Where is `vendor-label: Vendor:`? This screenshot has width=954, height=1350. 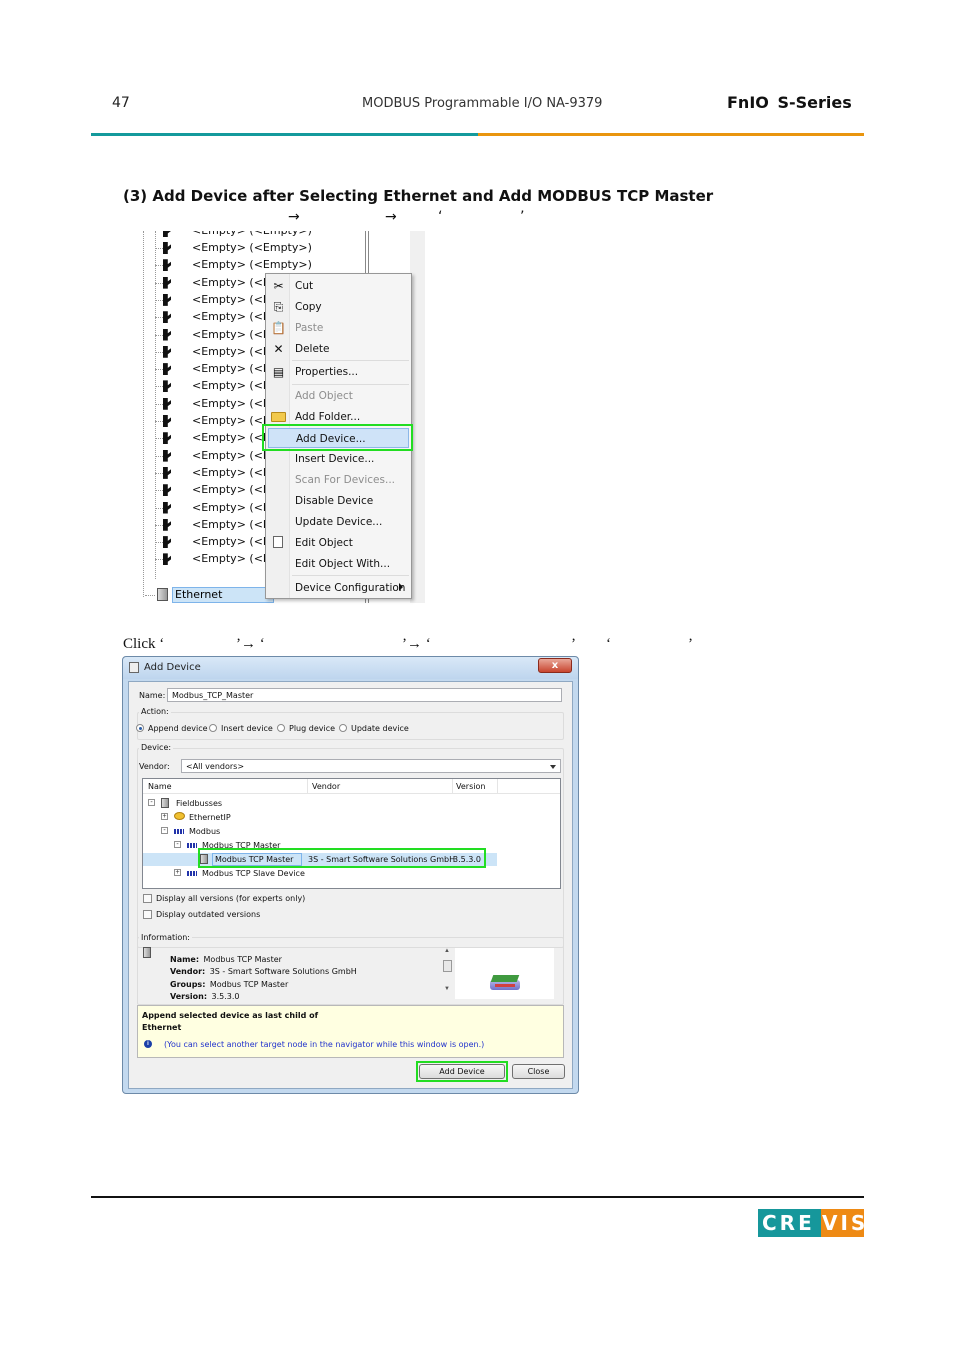
vendor-label: Vendor: is located at coordinates (154, 766).